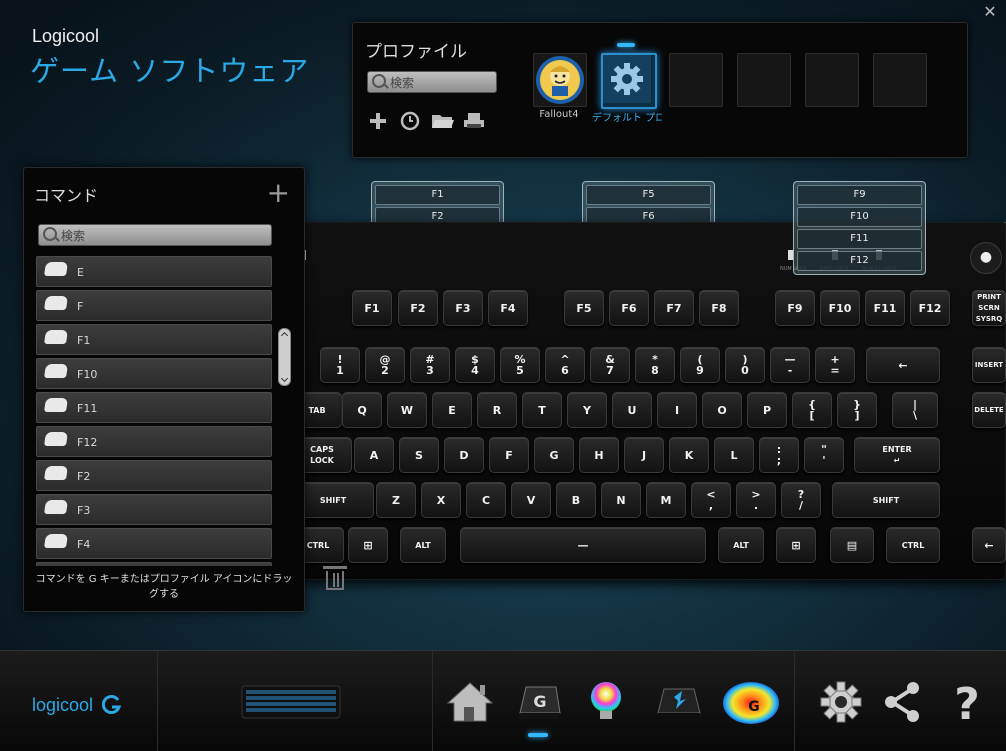  I want to click on keyboard-key: ) 0, so click(745, 365).